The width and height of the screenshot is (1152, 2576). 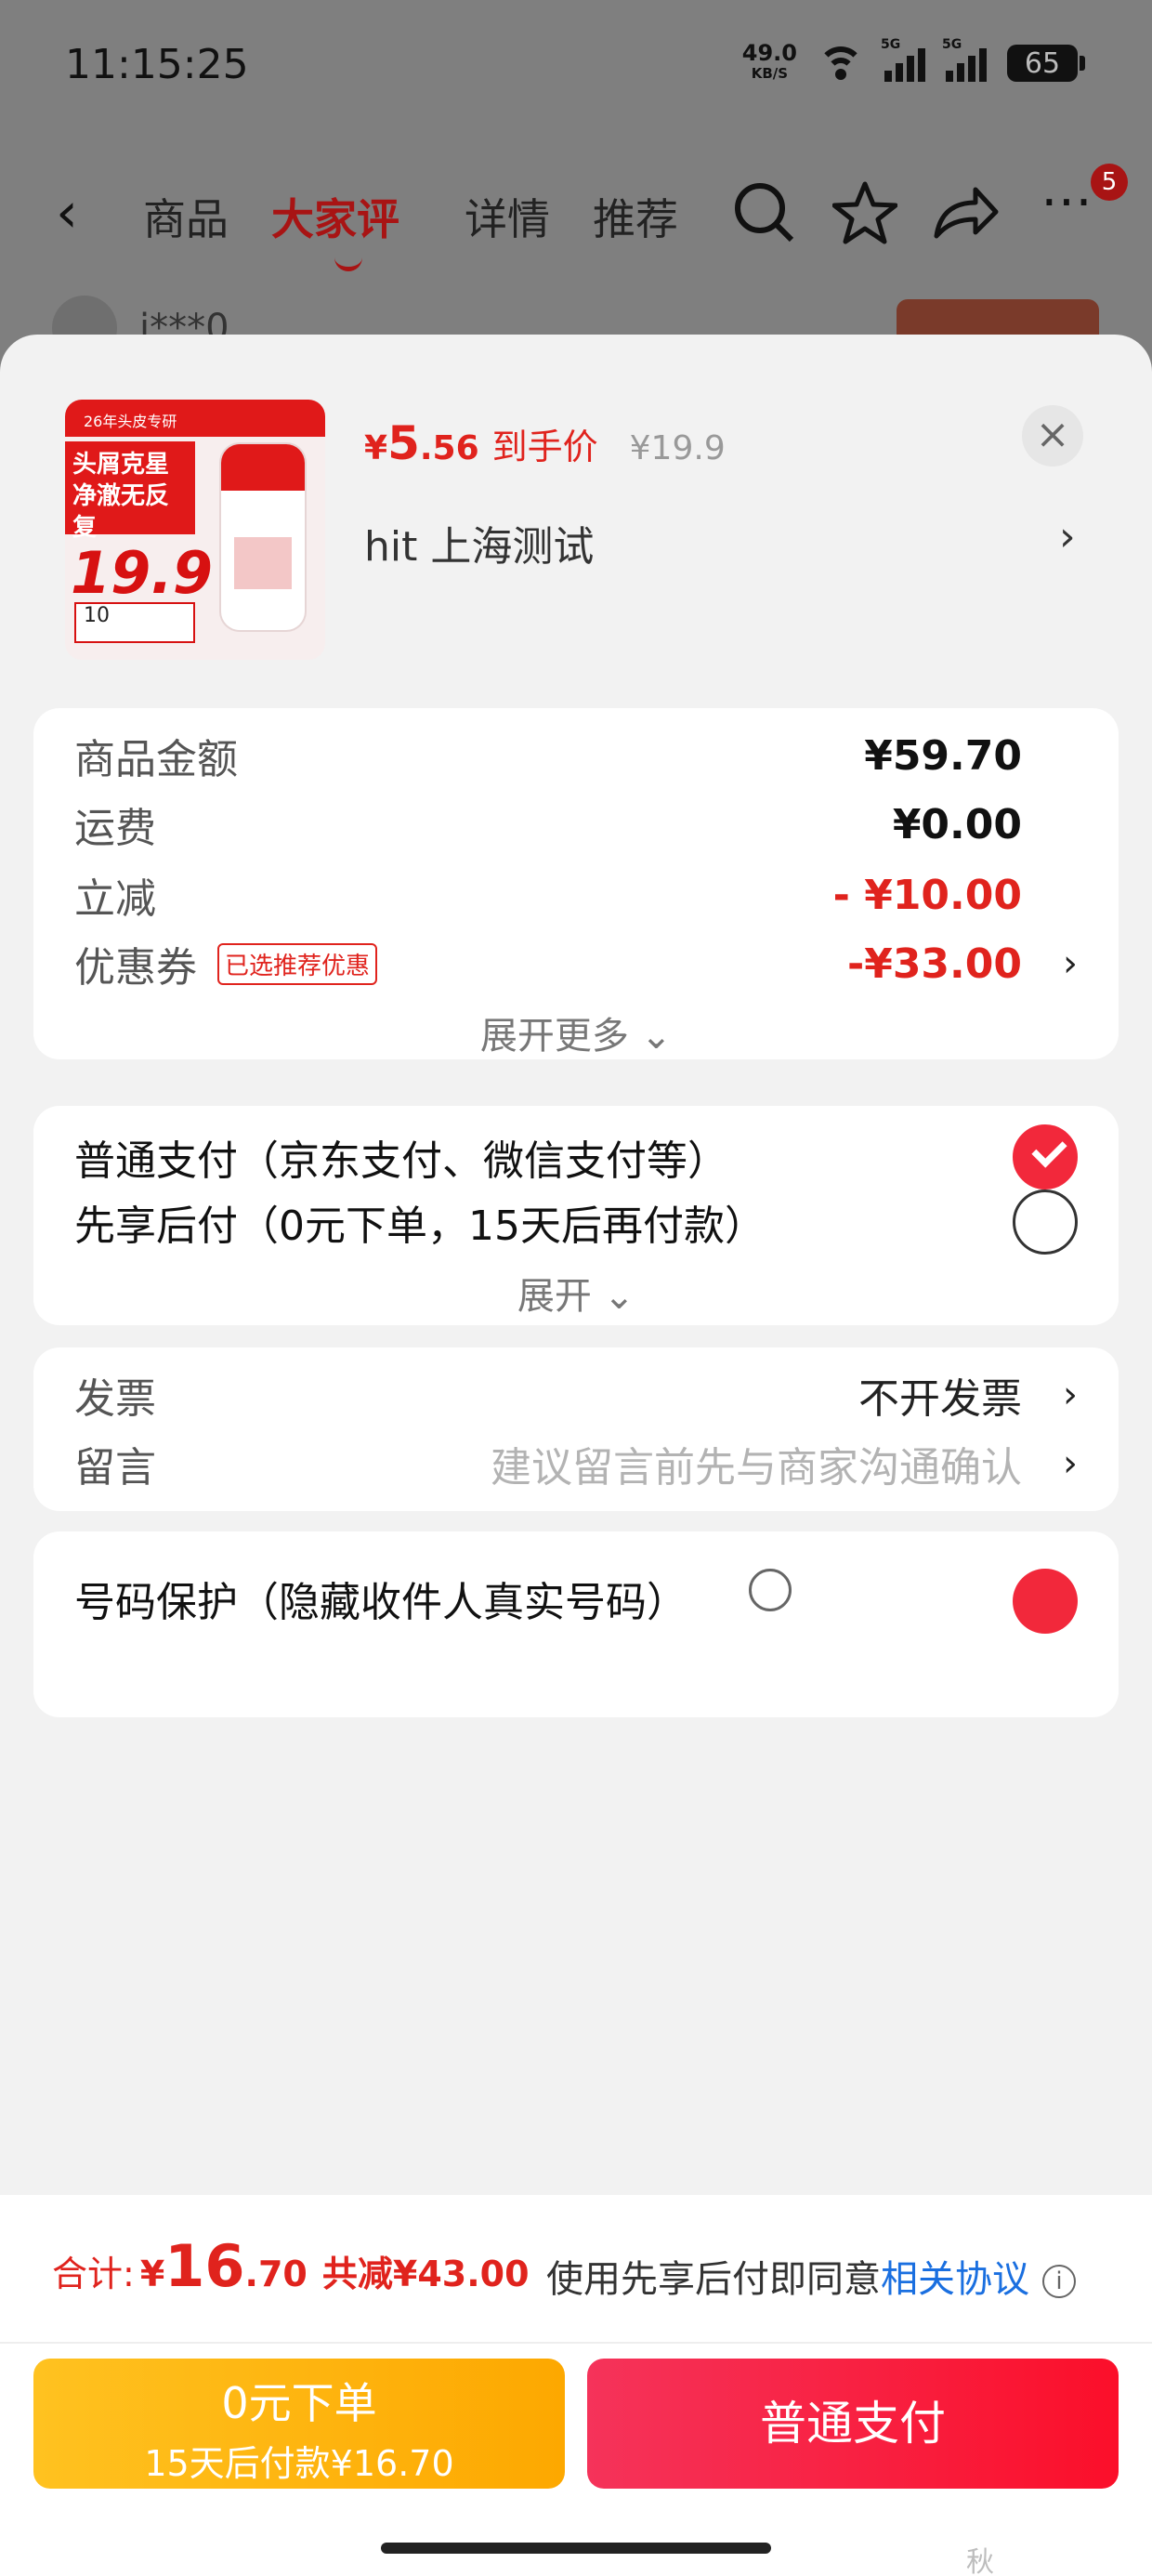 I want to click on number-protection-label: 号码保护（隐藏收件人真实号码）, so click(x=380, y=1602).